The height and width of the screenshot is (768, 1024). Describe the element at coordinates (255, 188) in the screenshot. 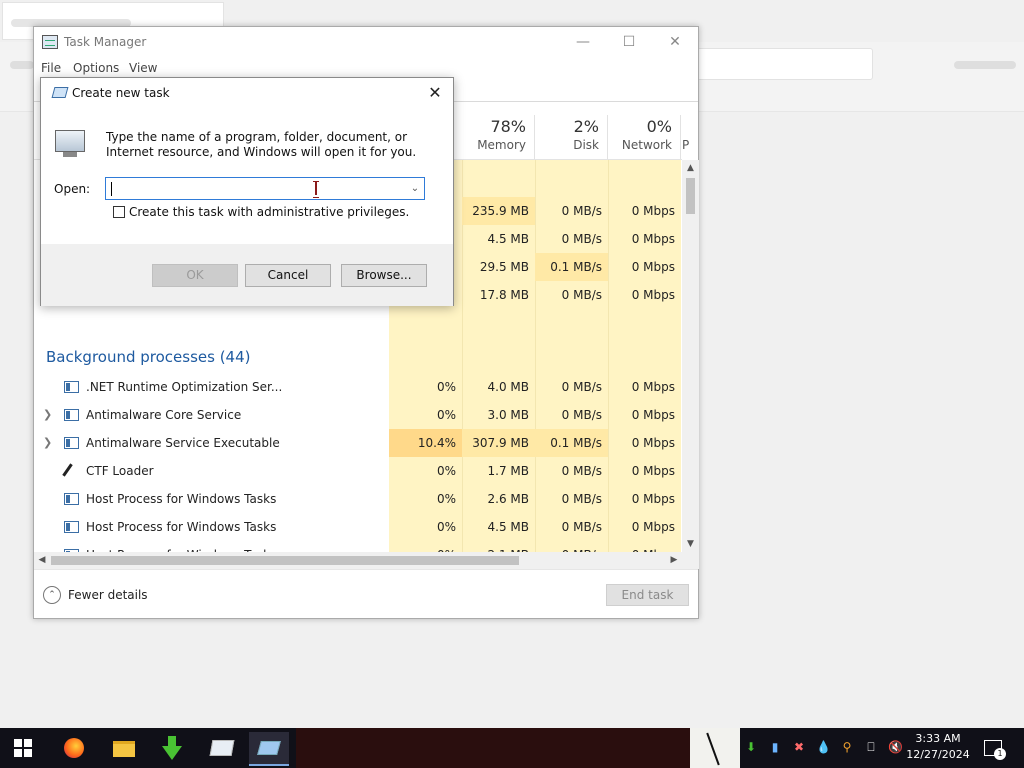

I see `open-input` at that location.